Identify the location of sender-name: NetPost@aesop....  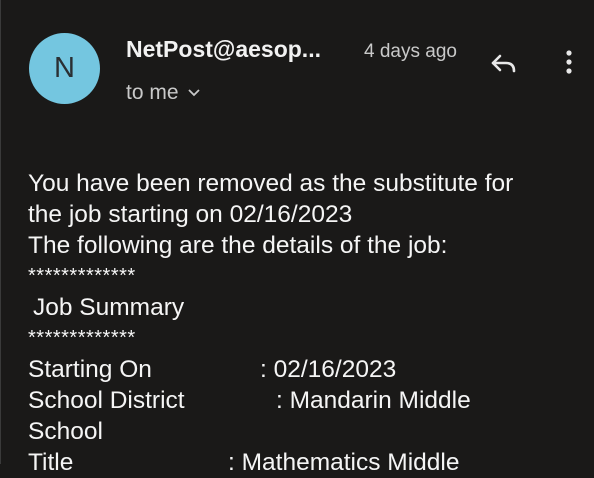
(223, 49).